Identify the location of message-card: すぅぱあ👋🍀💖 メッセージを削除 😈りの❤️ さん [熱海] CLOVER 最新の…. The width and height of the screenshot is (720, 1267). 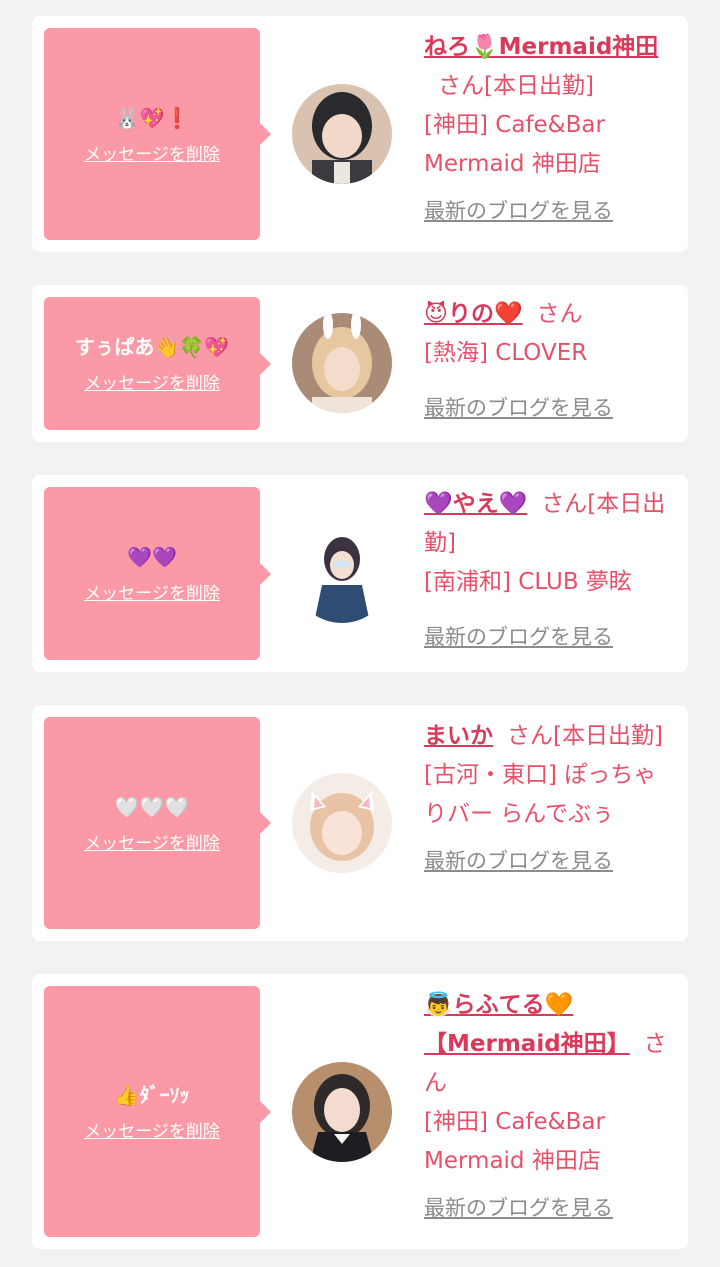
(360, 363).